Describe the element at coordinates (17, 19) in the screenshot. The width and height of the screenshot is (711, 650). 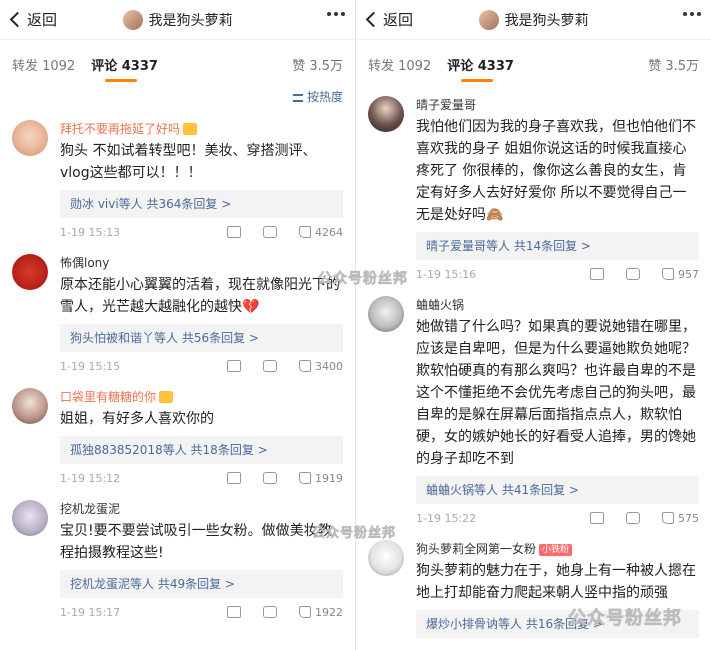
I see `chevron-left-icon` at that location.